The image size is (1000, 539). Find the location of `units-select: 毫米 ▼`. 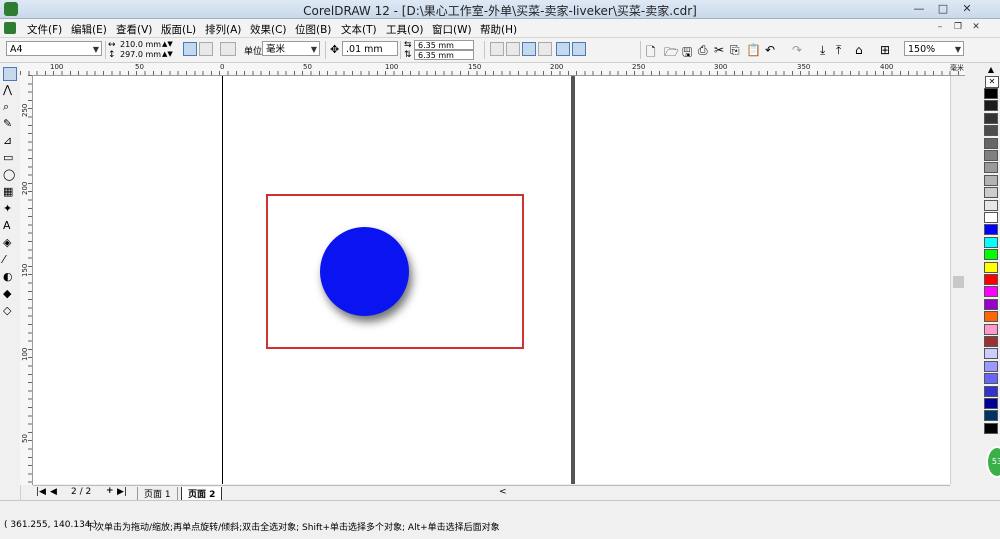

units-select: 毫米 ▼ is located at coordinates (291, 48).